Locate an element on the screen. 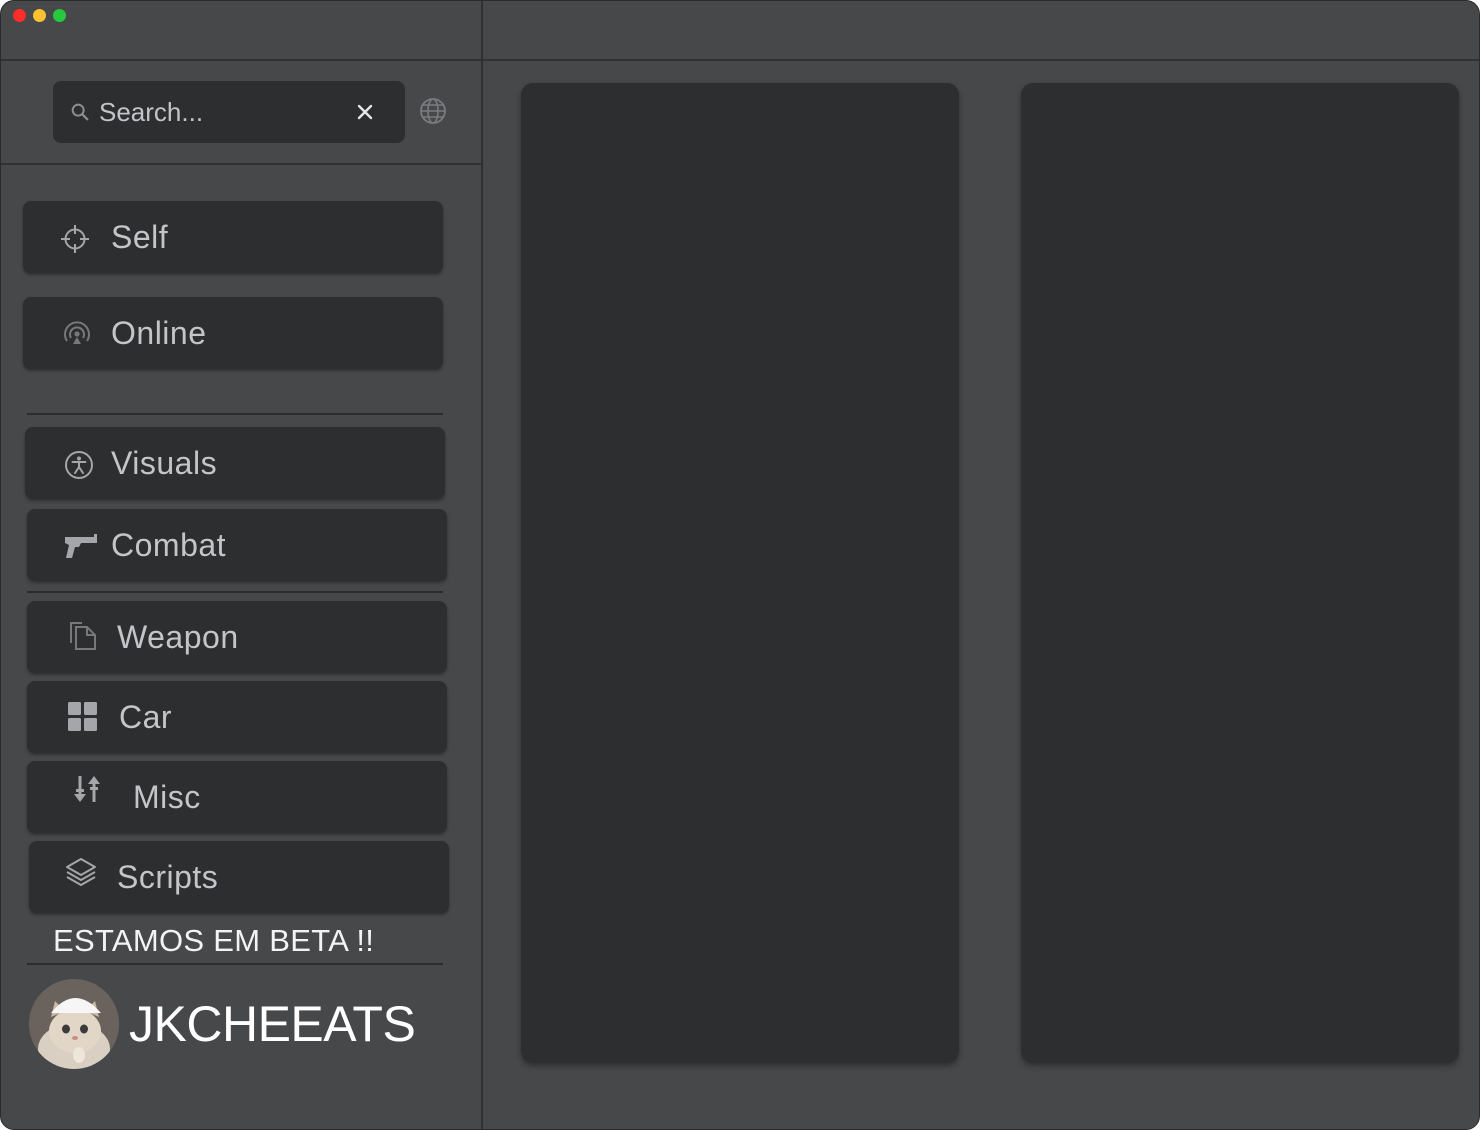 This screenshot has width=1480, height=1130. copy-icon is located at coordinates (83, 636).